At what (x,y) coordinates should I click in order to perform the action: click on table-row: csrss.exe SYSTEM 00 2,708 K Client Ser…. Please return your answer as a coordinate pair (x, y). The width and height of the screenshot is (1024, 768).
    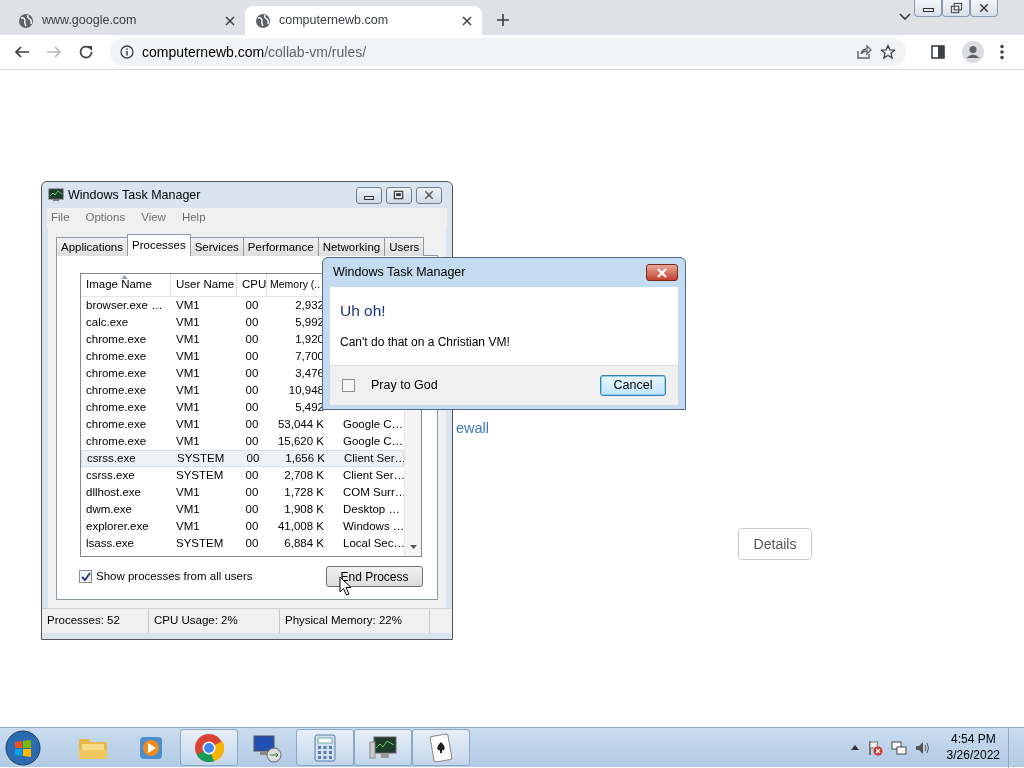
    Looking at the image, I should click on (242, 475).